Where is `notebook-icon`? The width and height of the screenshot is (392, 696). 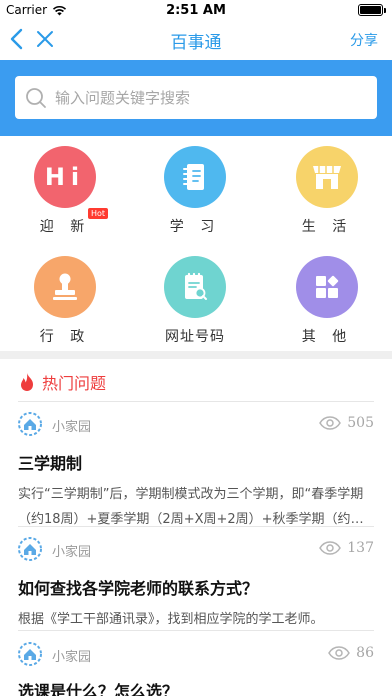 notebook-icon is located at coordinates (195, 177).